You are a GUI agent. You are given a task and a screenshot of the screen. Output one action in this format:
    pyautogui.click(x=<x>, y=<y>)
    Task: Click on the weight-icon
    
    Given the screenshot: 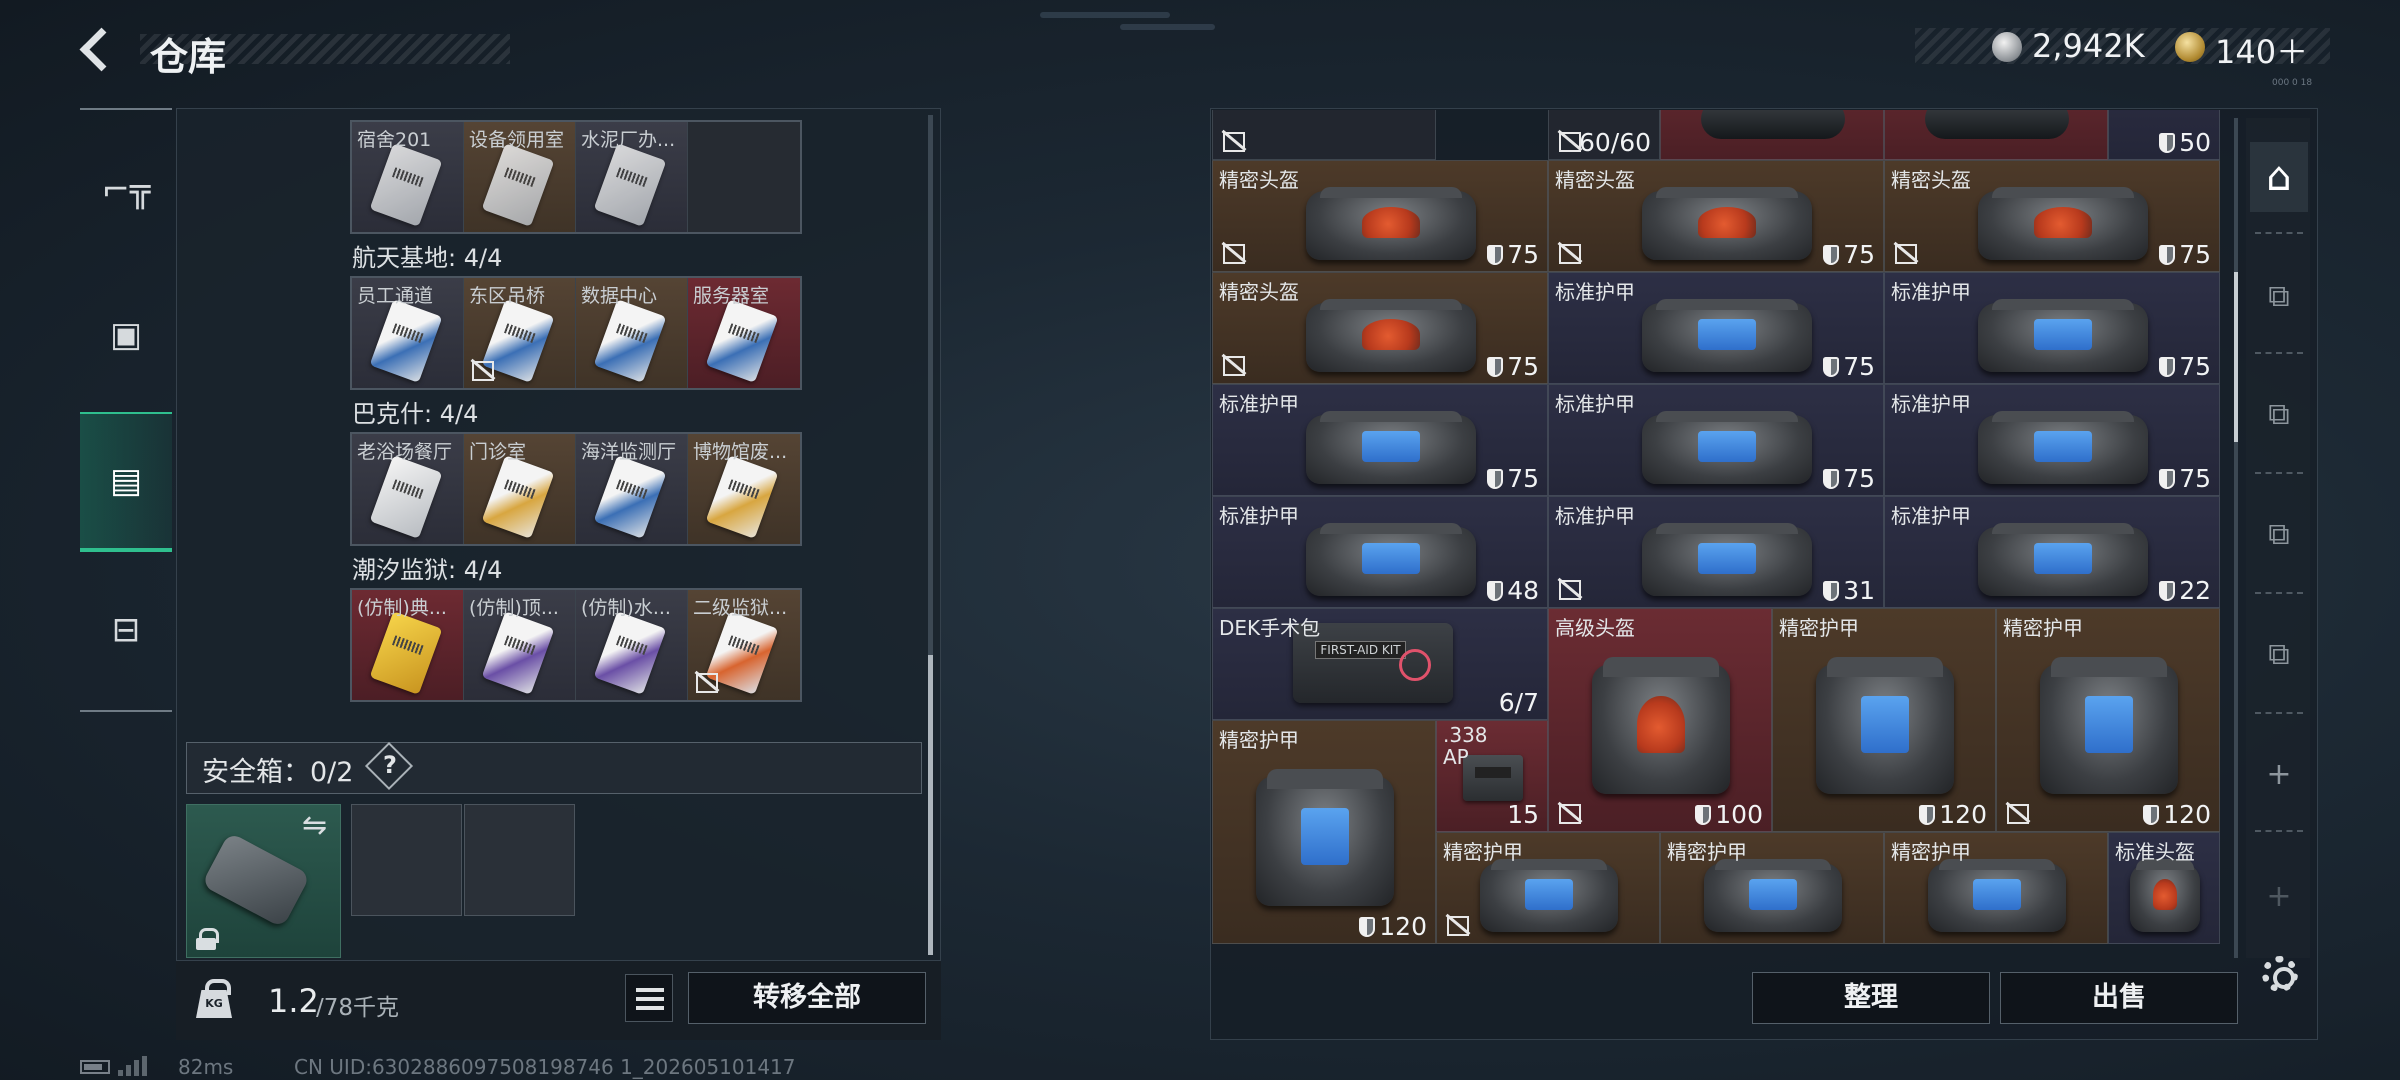 What is the action you would take?
    pyautogui.click(x=214, y=999)
    